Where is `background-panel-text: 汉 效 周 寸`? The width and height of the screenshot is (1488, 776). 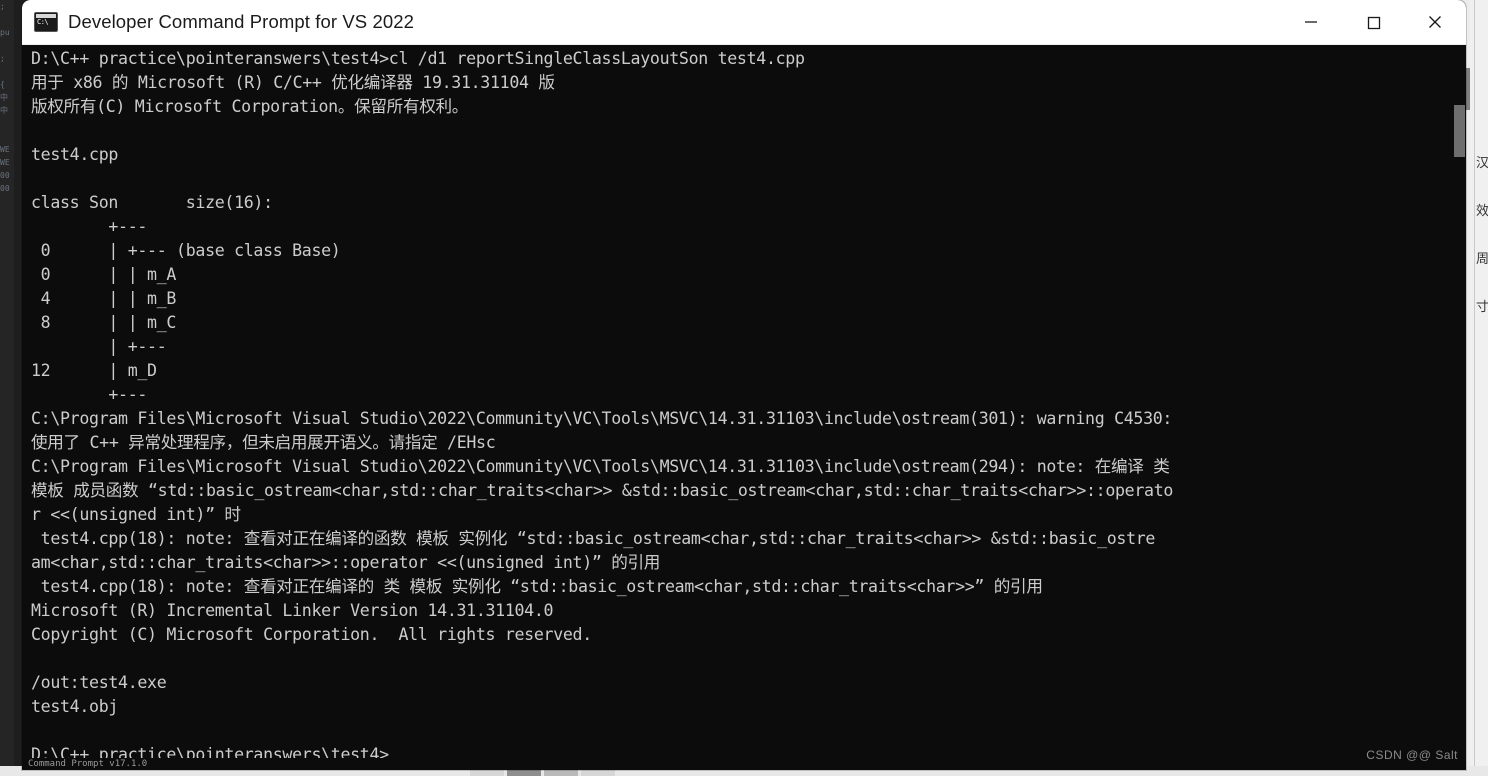 background-panel-text: 汉 效 周 寸 is located at coordinates (1482, 235).